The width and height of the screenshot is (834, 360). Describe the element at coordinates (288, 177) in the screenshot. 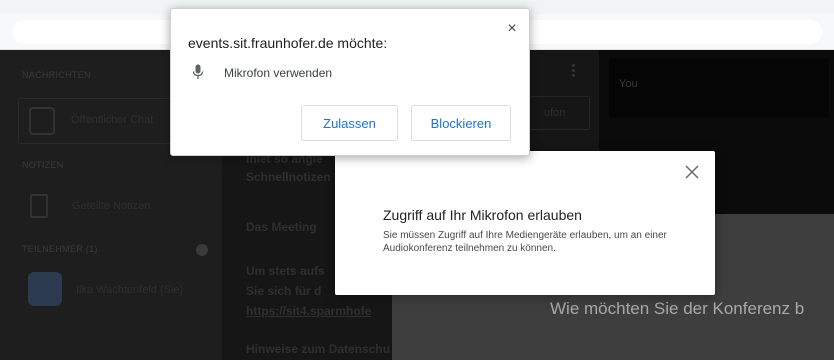

I see `chat-line: Schnellnotizen` at that location.